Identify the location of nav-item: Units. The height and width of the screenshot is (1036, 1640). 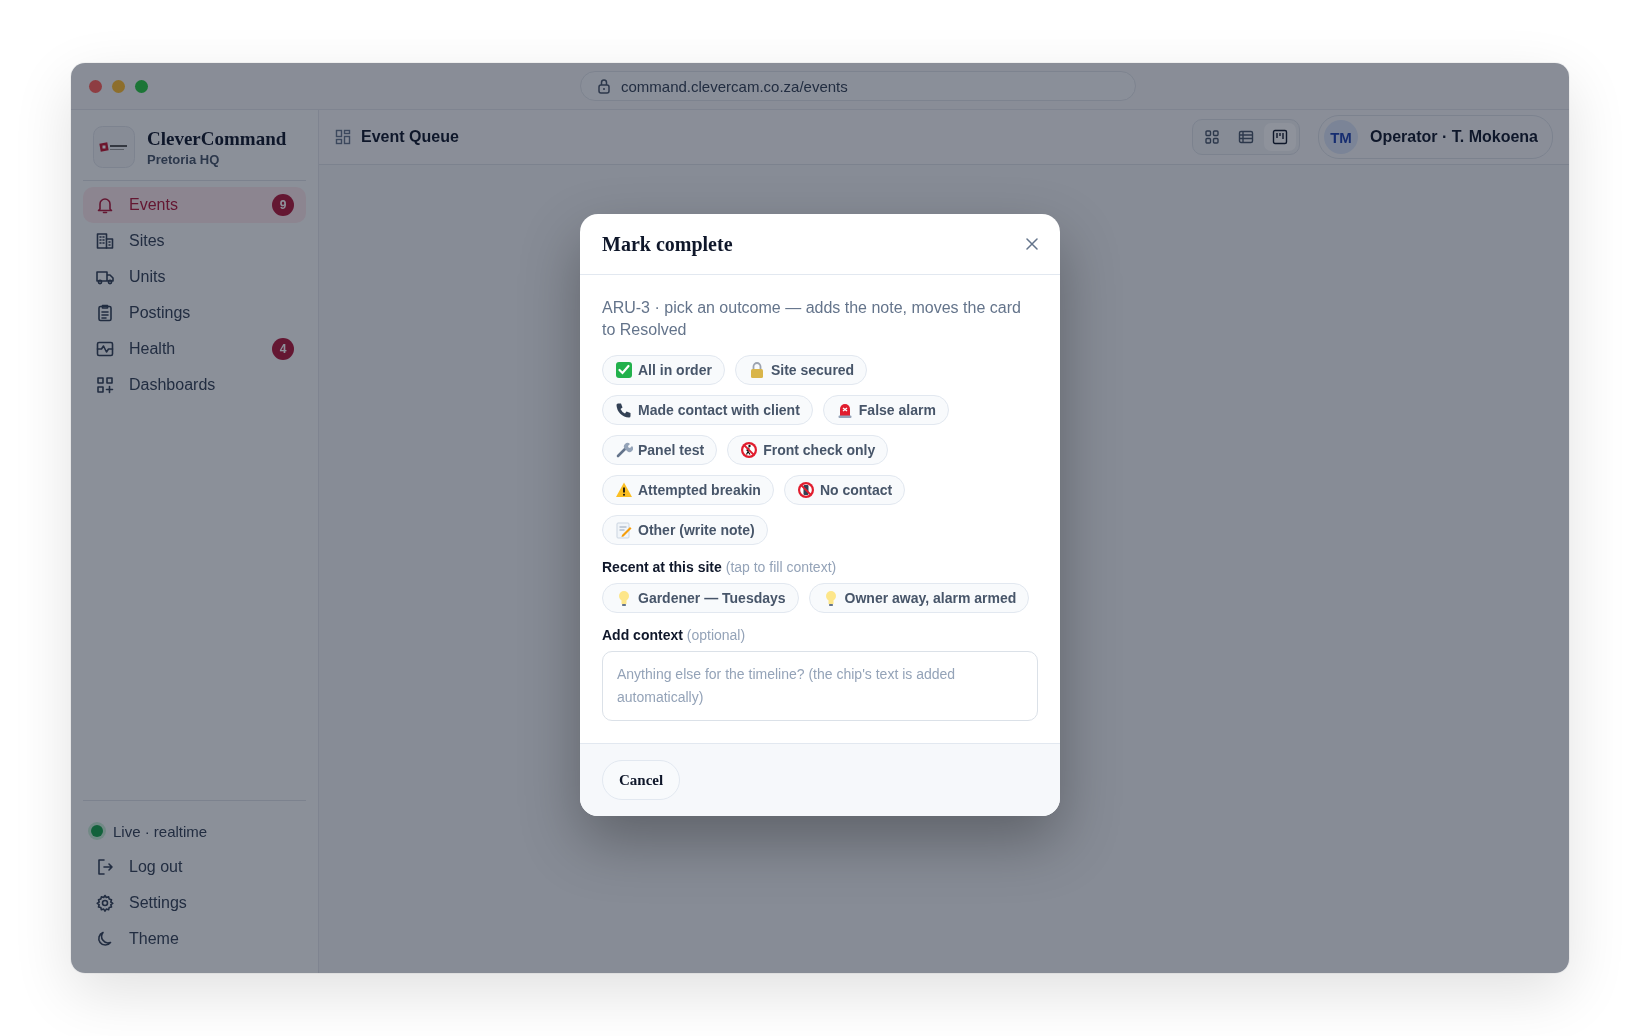
(194, 277).